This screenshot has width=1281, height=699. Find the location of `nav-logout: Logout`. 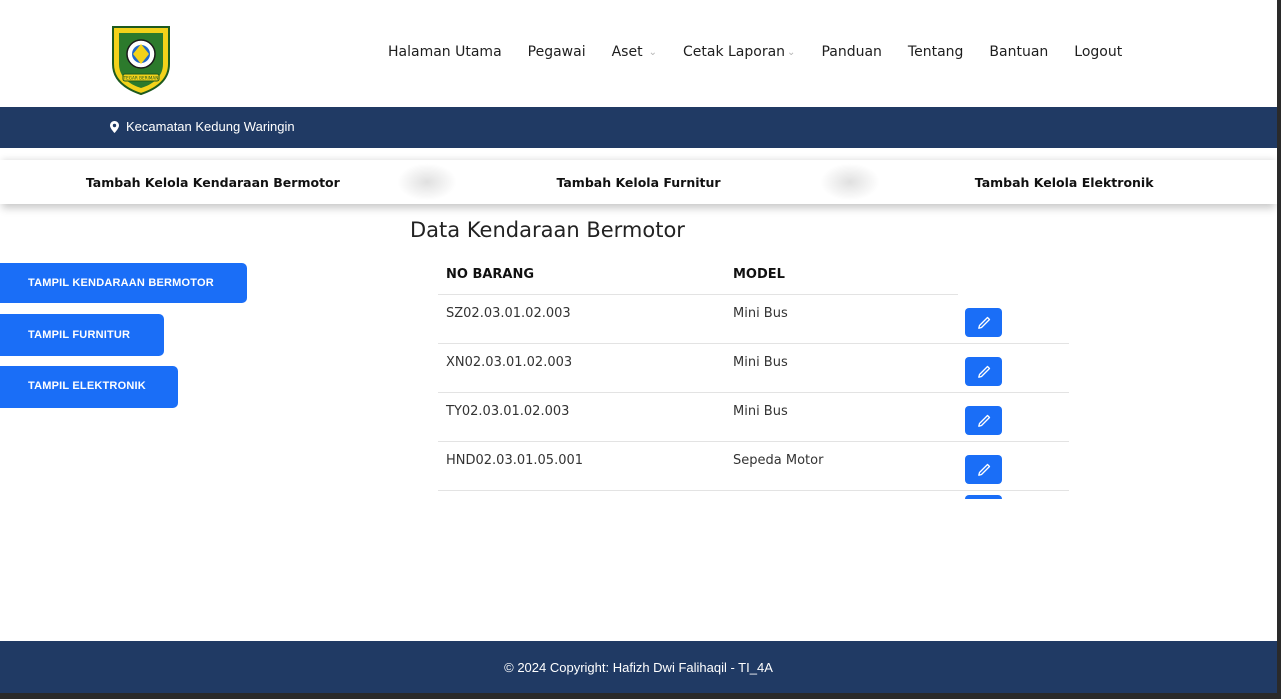

nav-logout: Logout is located at coordinates (1098, 52).